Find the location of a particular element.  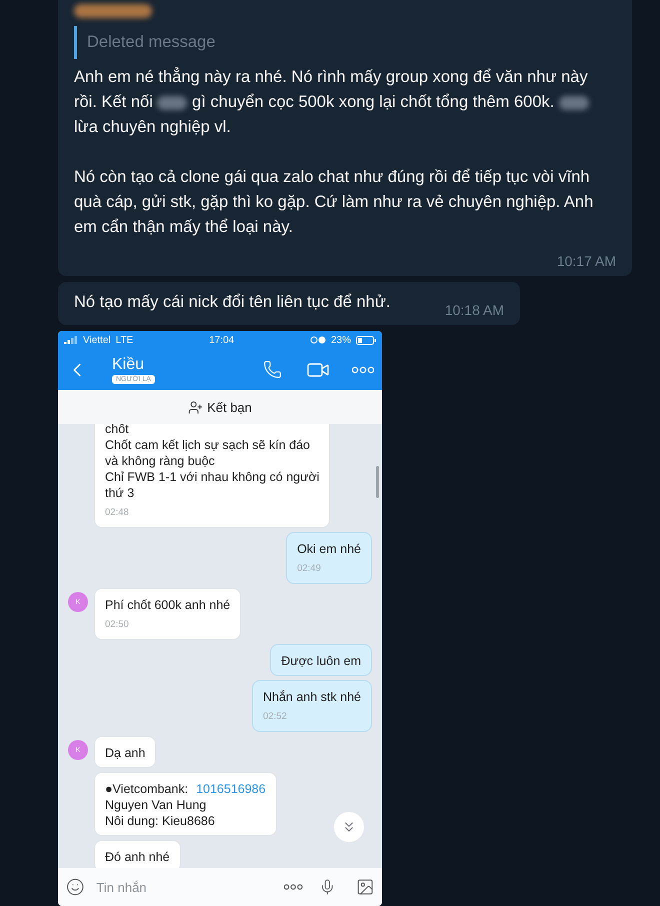

call-icon is located at coordinates (272, 369).